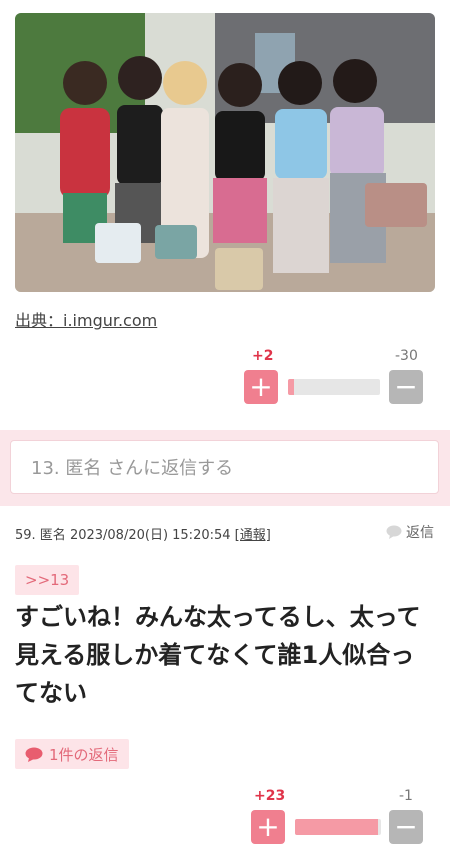  I want to click on reply-input: 13. 匿名 さんに返信する, so click(224, 467).